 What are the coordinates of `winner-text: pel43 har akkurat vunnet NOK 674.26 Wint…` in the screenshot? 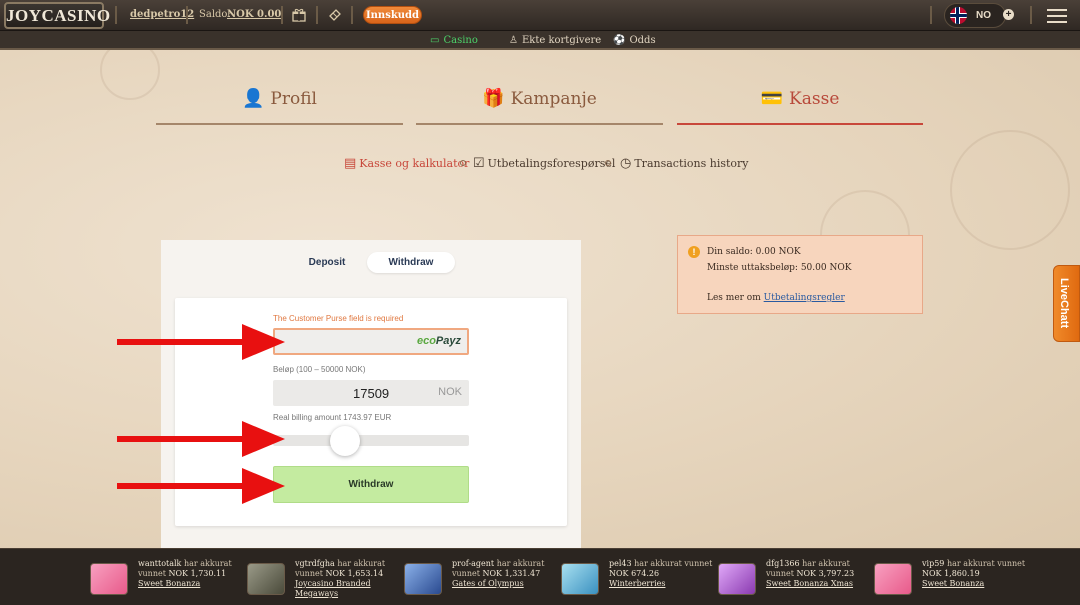 It's located at (664, 574).